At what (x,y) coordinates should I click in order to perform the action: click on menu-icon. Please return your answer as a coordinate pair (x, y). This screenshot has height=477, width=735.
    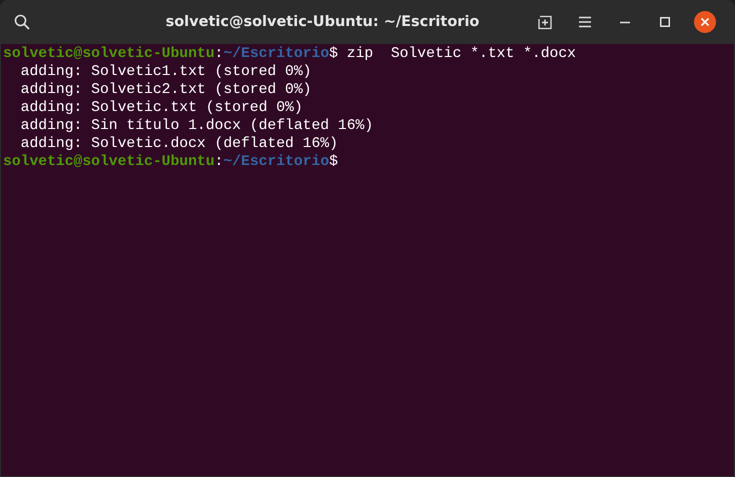
    Looking at the image, I should click on (585, 22).